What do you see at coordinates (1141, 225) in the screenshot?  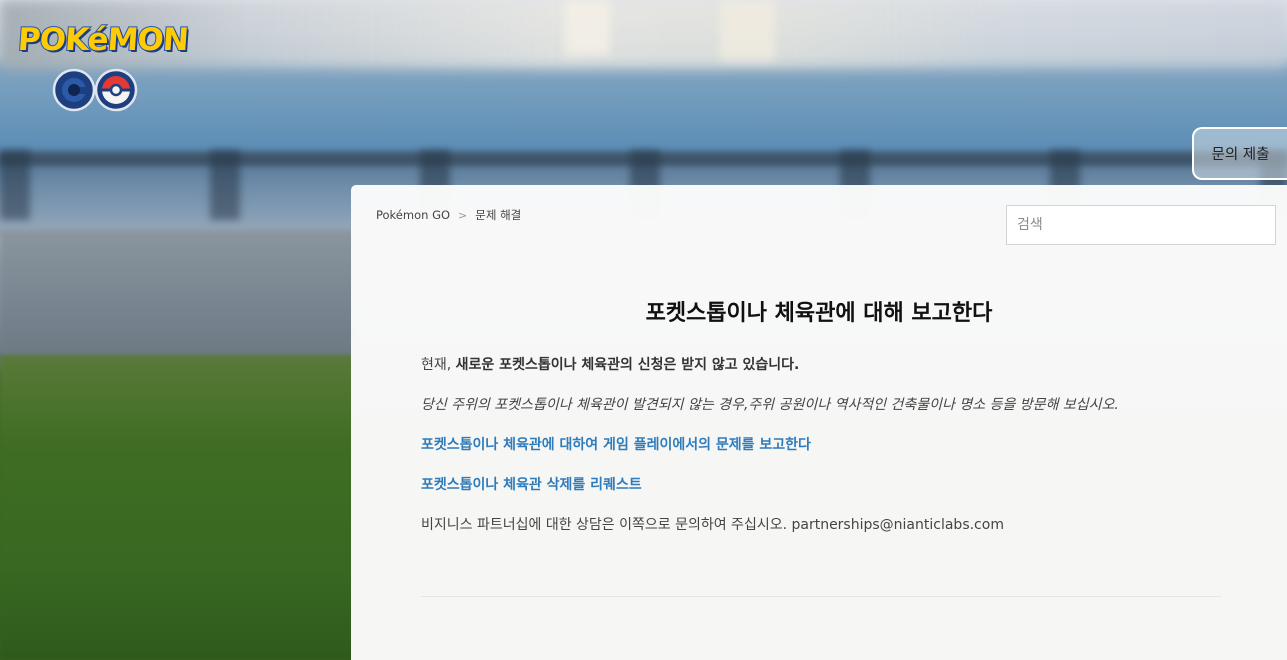 I see `search-input` at bounding box center [1141, 225].